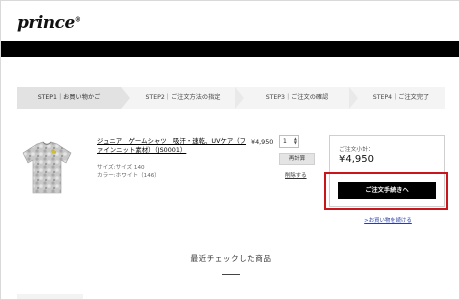 This screenshot has width=460, height=300. Describe the element at coordinates (77, 20) in the screenshot. I see `logo-registered-mark: ®` at that location.